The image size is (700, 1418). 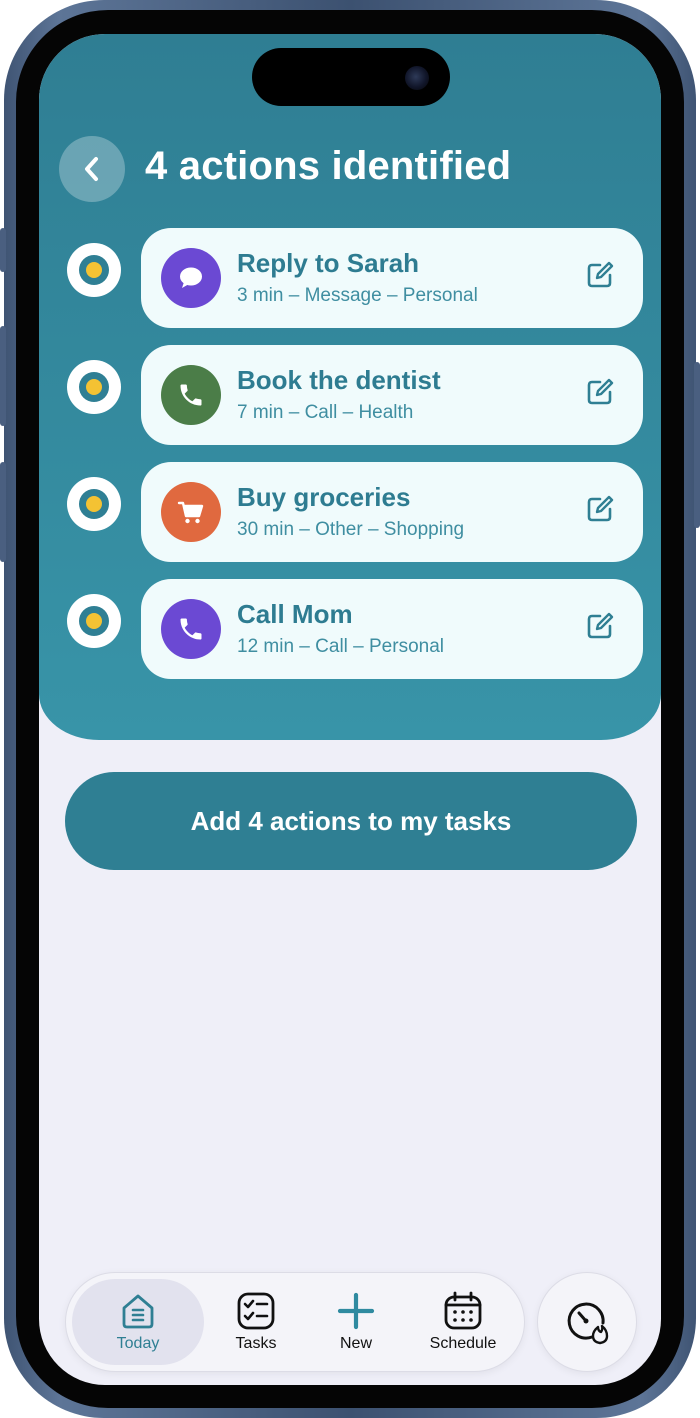 I want to click on action-card: Book the dentist 7 min – Call – Health, so click(x=392, y=395).